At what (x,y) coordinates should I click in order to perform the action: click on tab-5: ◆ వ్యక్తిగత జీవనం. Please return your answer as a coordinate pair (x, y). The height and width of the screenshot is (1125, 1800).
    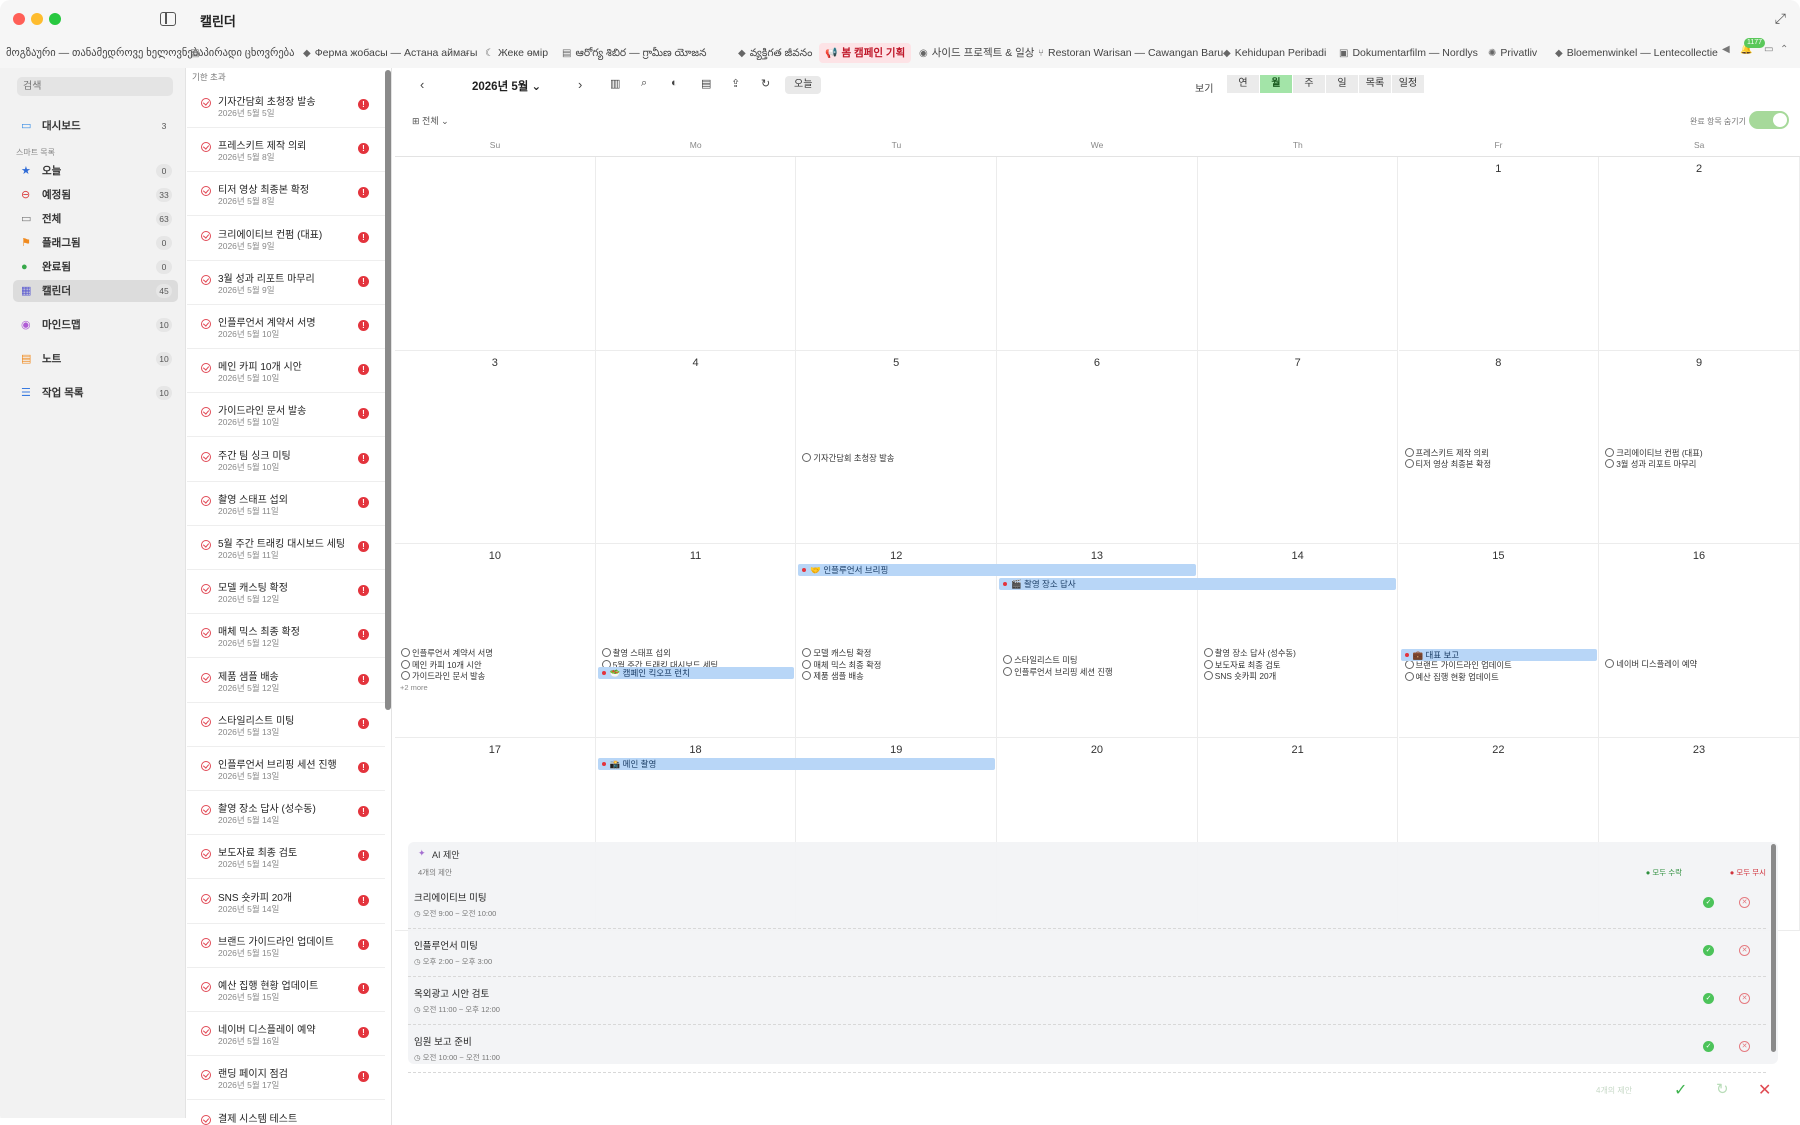
    Looking at the image, I should click on (775, 53).